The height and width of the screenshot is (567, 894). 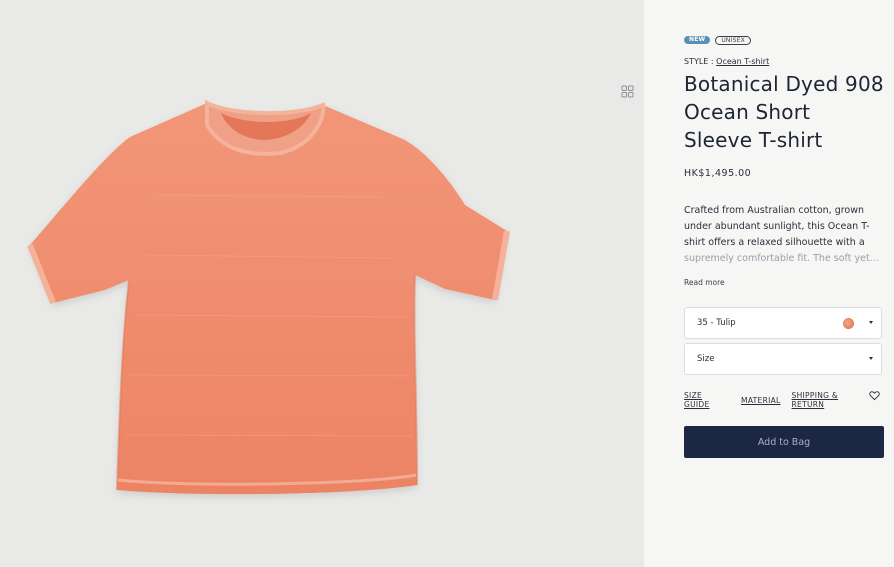 I want to click on style-link: Ocean T-shirt, so click(x=742, y=61).